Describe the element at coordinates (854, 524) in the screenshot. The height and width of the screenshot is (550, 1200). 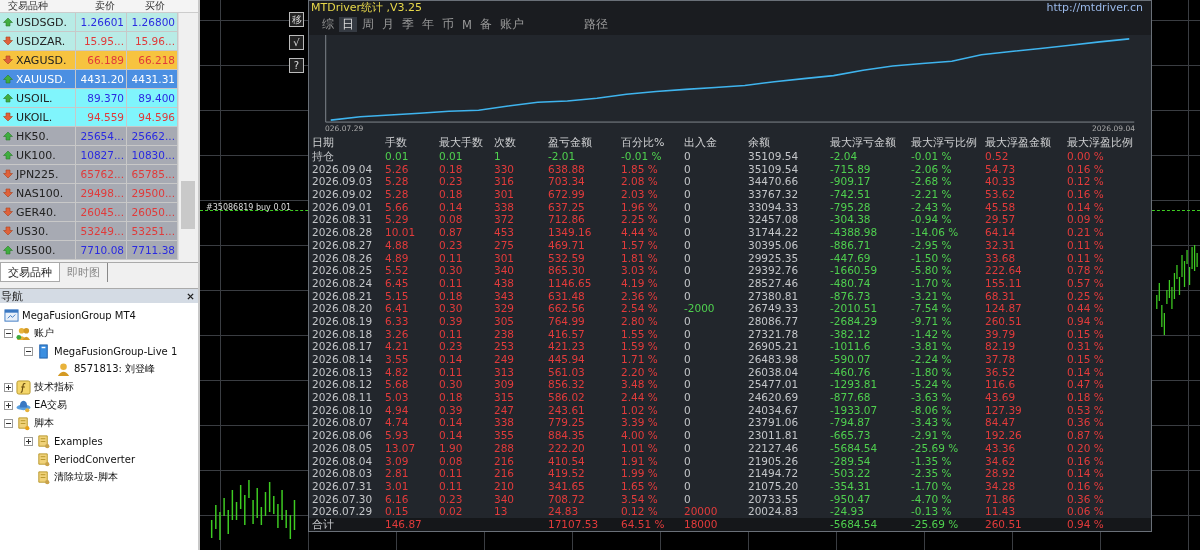
I see `table-cell: -5684.54` at that location.